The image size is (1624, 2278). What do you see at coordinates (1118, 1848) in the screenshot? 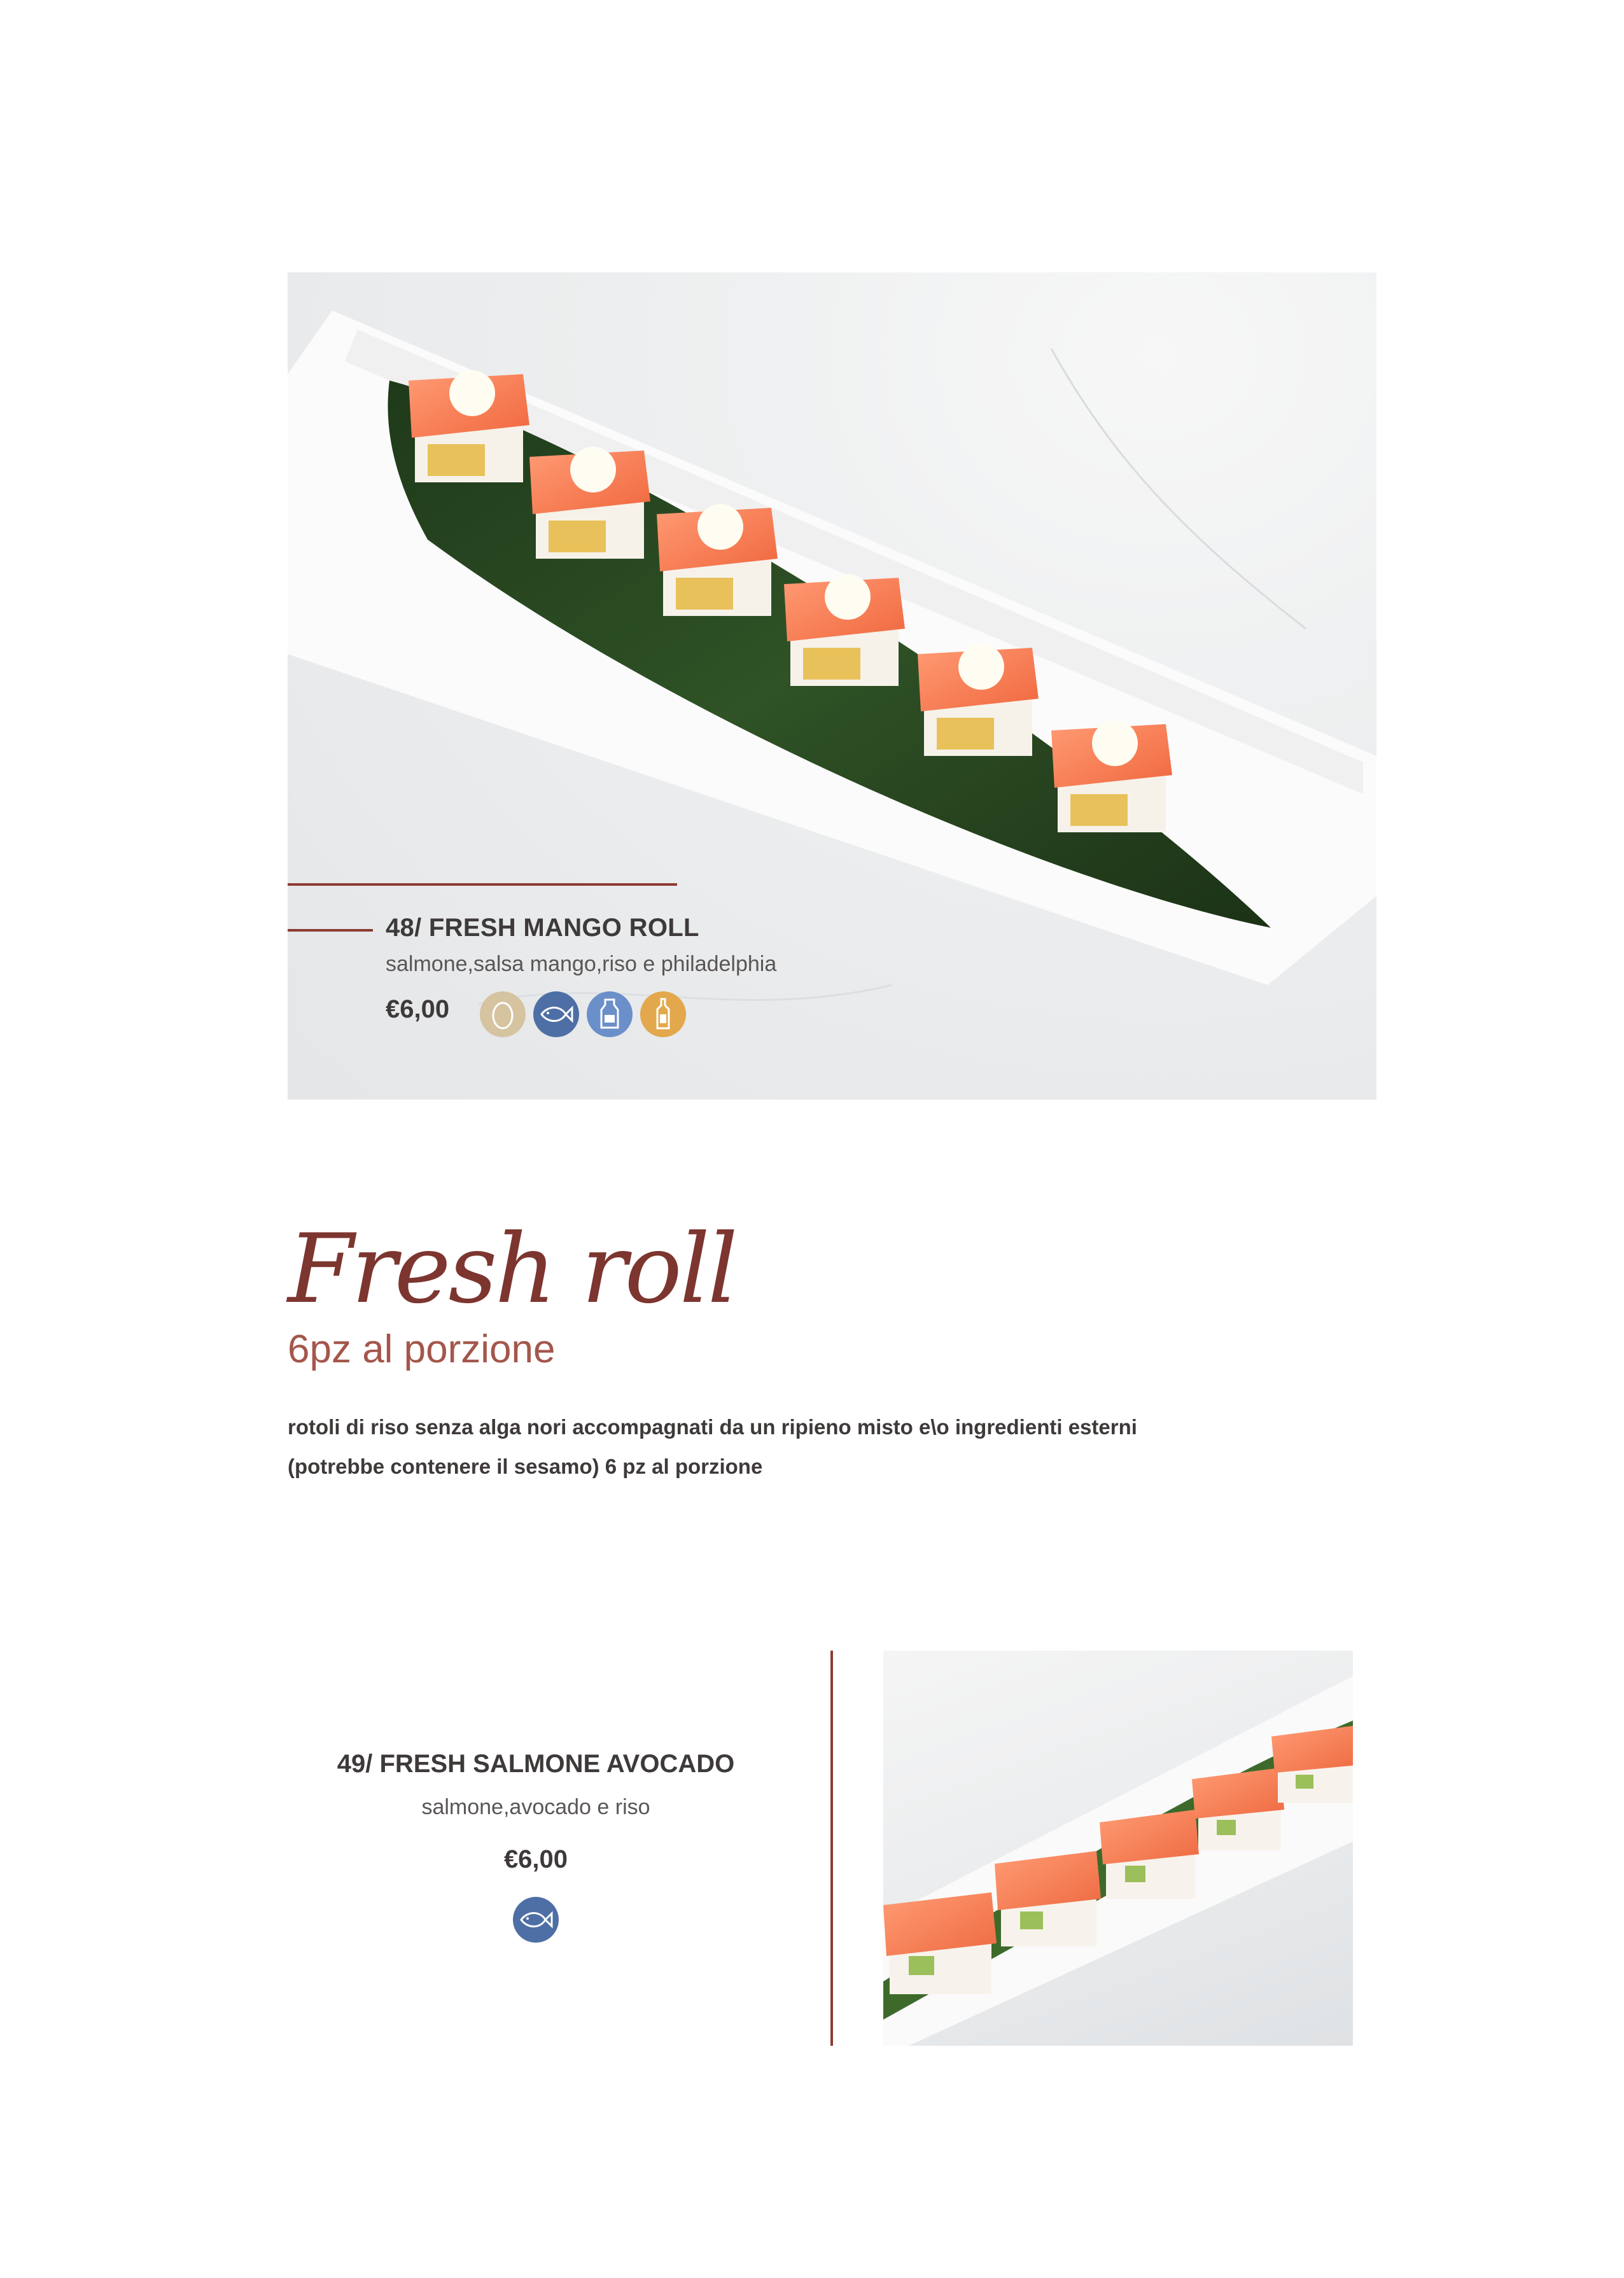
I see `salmon-avocado-roll-photo` at bounding box center [1118, 1848].